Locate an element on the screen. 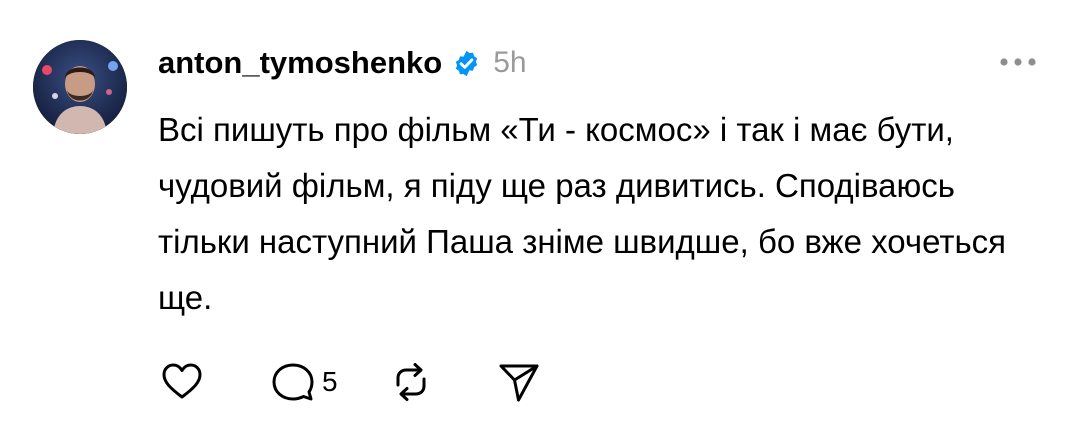 Image resolution: width=1080 pixels, height=439 pixels. avatar-image is located at coordinates (80, 87).